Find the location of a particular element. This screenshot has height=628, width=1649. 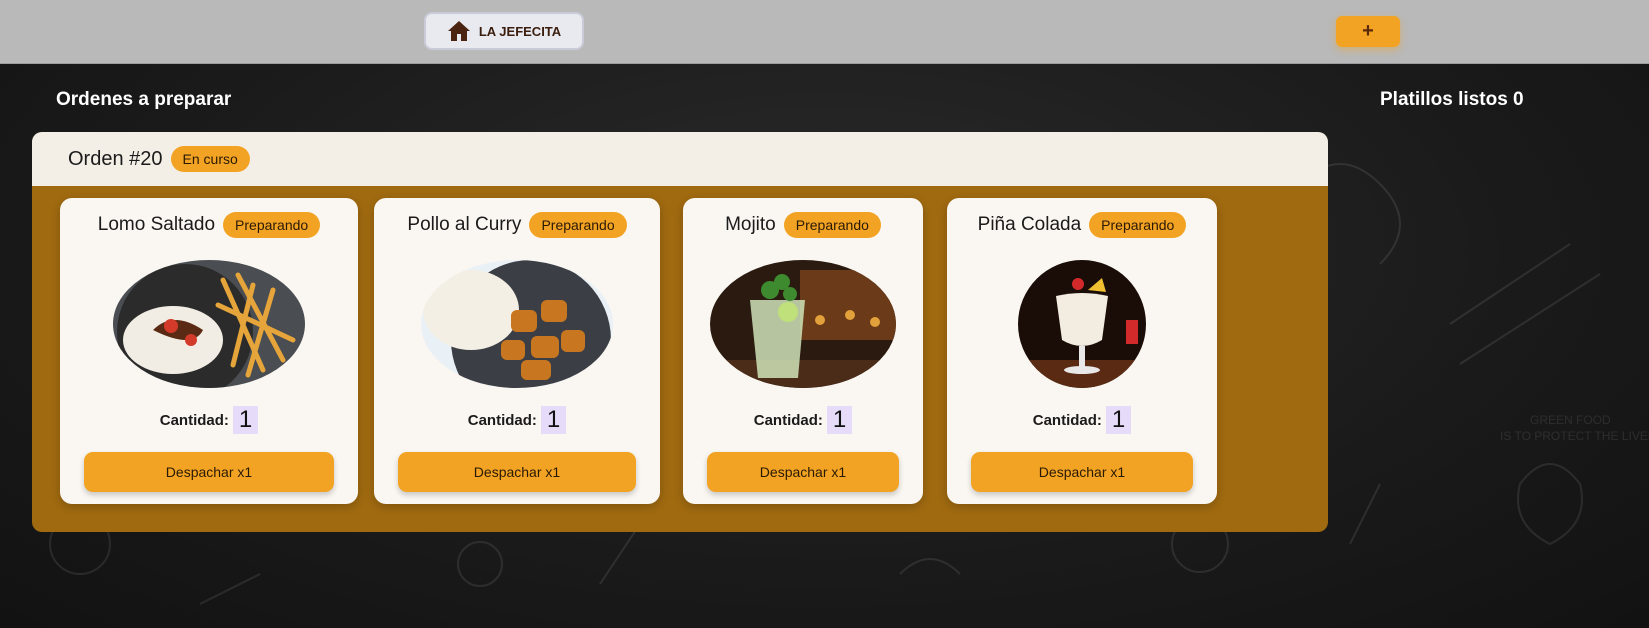

order-header: Orden #20 En curso is located at coordinates (680, 159).